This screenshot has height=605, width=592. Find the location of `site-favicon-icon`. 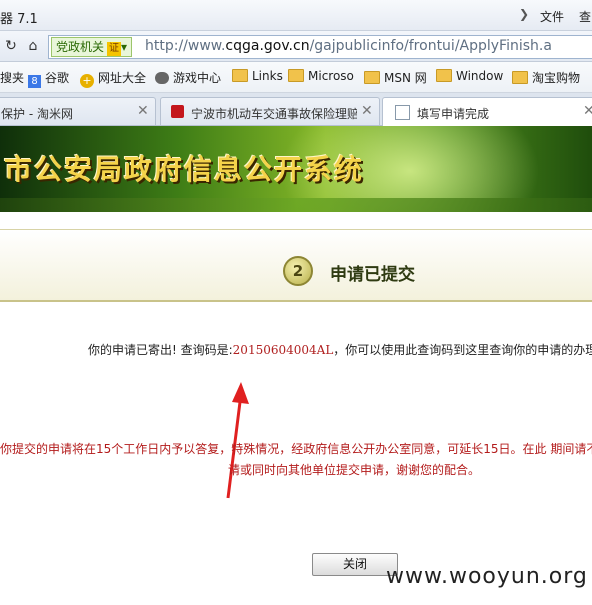

site-favicon-icon is located at coordinates (177, 111).